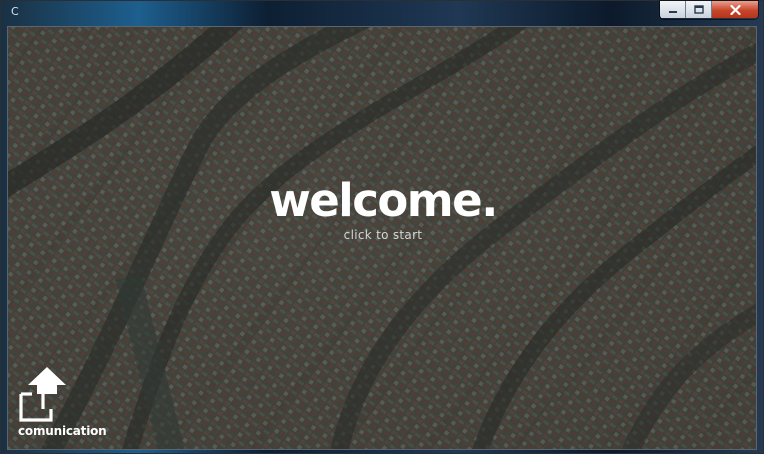 The image size is (764, 454). What do you see at coordinates (382, 12) in the screenshot?
I see `title-bar: C` at bounding box center [382, 12].